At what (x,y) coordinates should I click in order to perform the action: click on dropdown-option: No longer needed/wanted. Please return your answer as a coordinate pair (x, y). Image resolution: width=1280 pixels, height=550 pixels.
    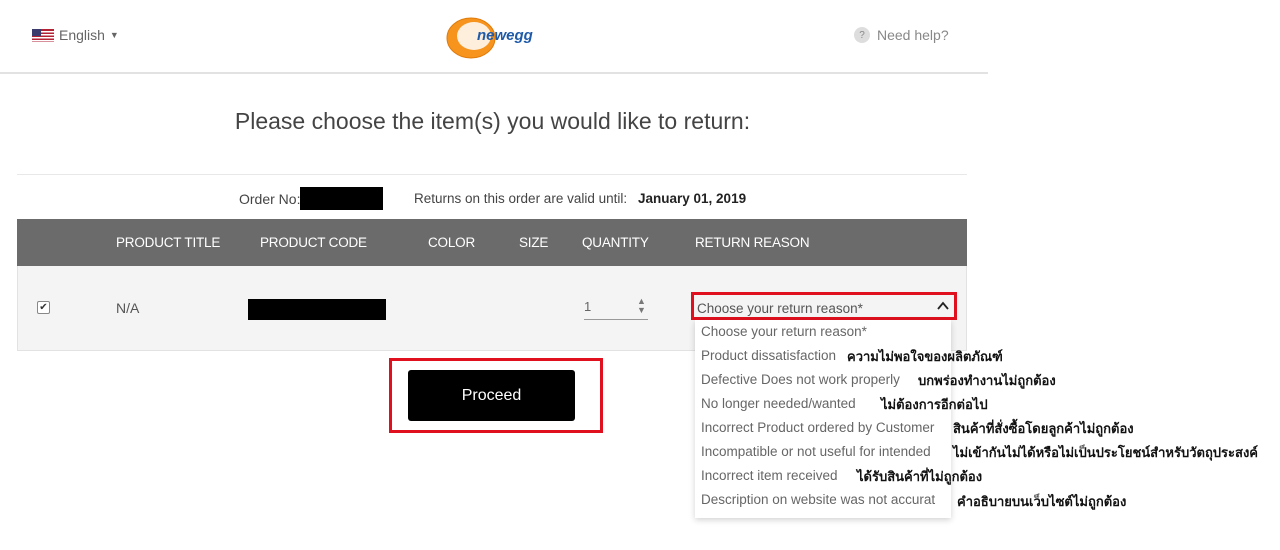
    Looking at the image, I should click on (778, 403).